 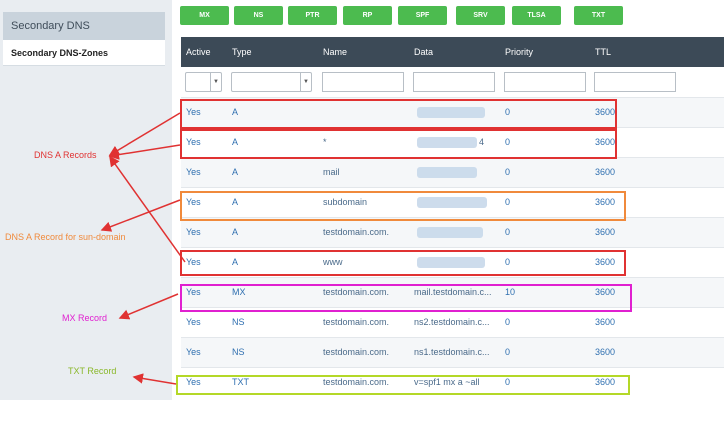 What do you see at coordinates (85, 318) in the screenshot?
I see `annotation-mx-record: MX Record` at bounding box center [85, 318].